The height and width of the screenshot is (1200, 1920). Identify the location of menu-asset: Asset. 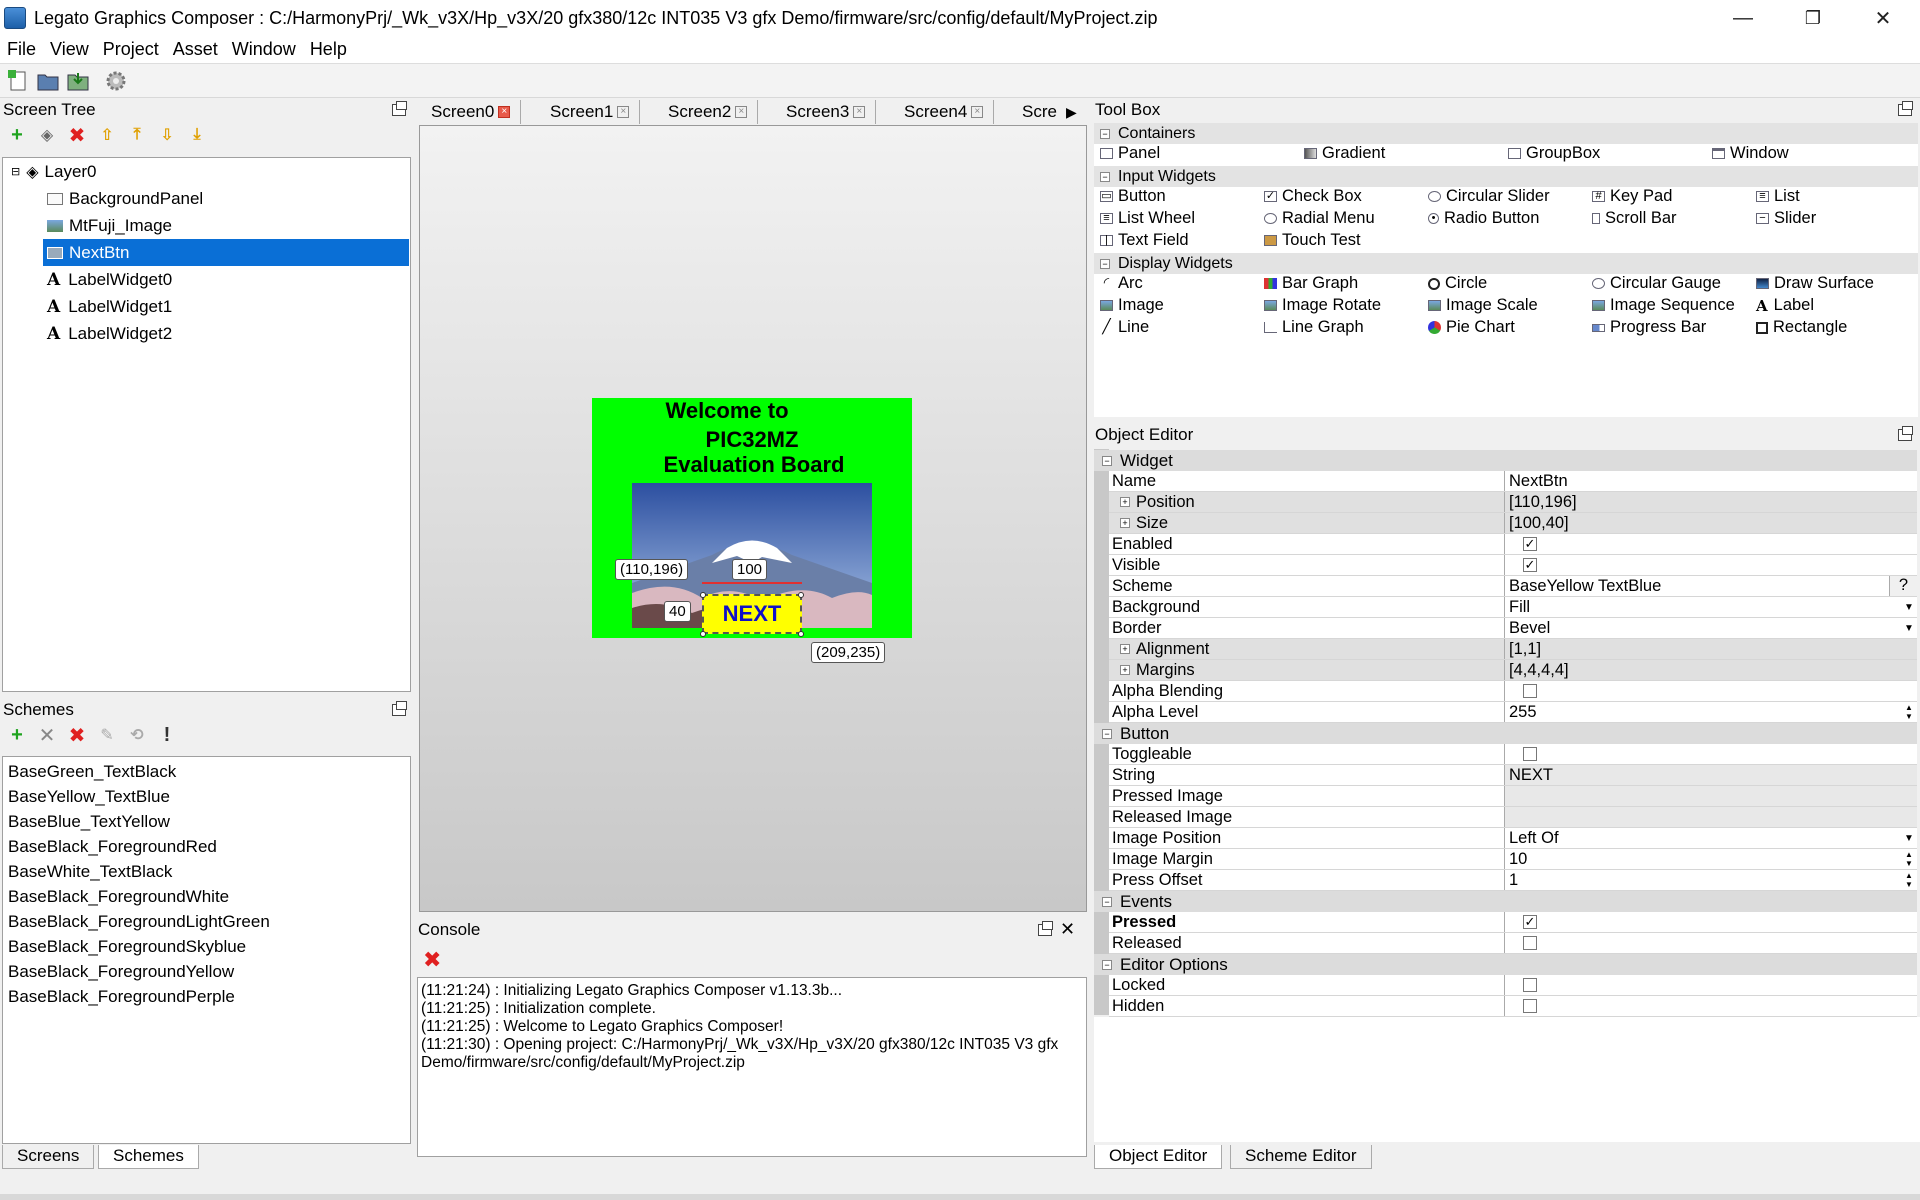
(195, 49).